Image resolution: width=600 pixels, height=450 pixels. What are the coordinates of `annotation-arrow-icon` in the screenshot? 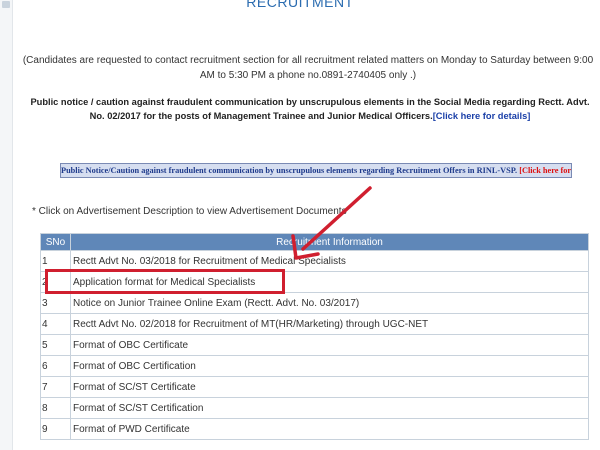 It's located at (331, 223).